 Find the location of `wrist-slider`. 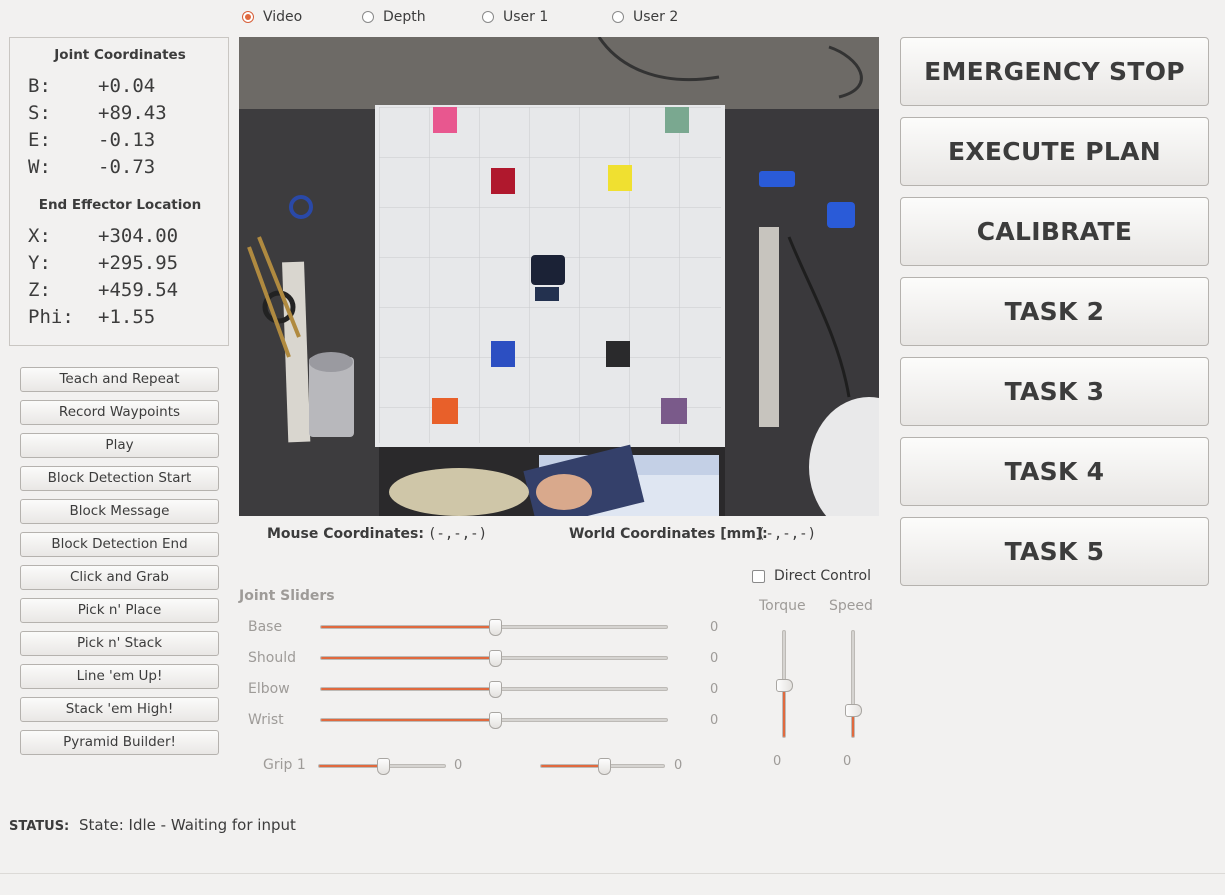

wrist-slider is located at coordinates (494, 720).